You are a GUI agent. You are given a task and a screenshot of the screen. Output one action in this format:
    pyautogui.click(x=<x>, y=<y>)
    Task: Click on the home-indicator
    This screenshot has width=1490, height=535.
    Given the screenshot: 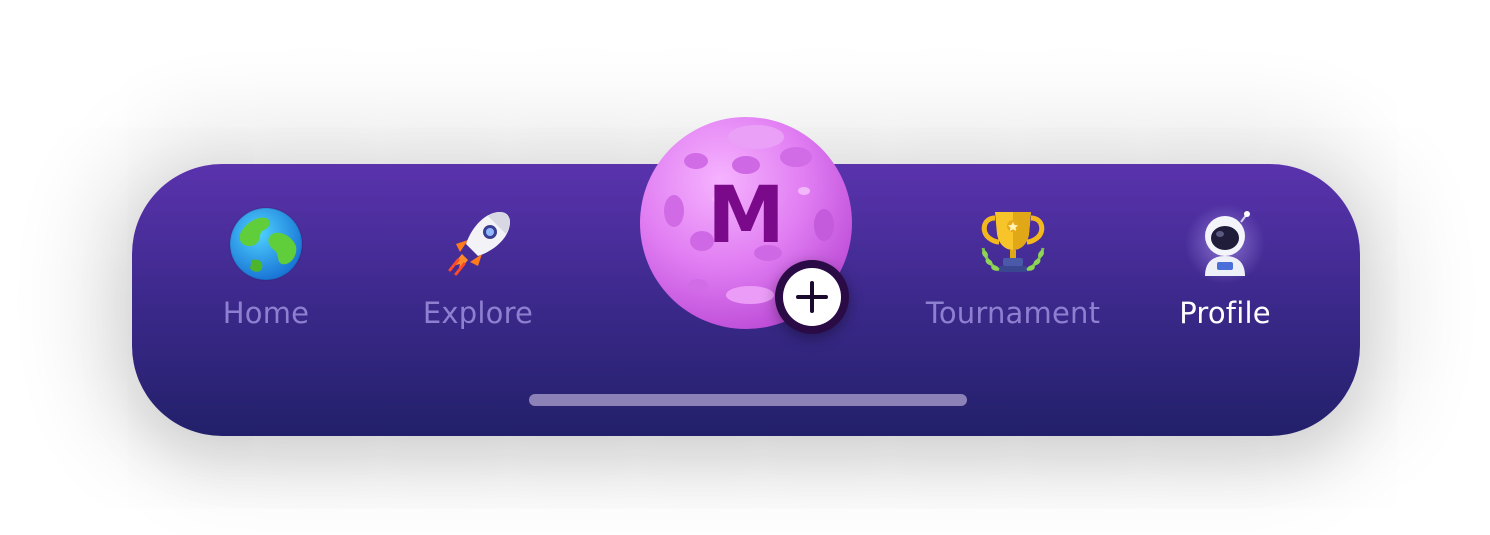 What is the action you would take?
    pyautogui.click(x=748, y=400)
    